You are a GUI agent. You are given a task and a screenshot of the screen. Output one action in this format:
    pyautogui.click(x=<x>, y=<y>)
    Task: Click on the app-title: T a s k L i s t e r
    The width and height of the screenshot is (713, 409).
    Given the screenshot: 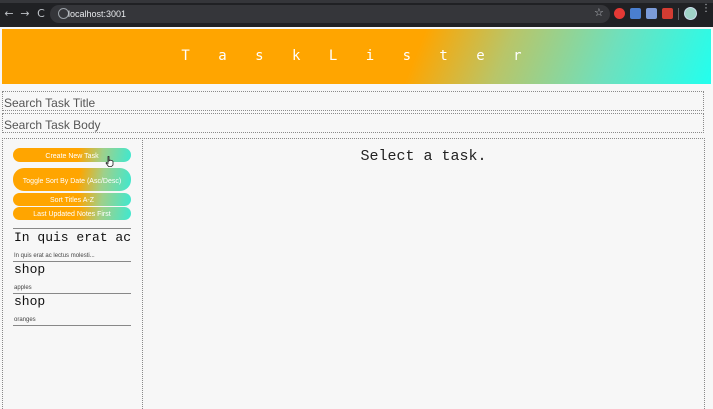 What is the action you would take?
    pyautogui.click(x=356, y=56)
    